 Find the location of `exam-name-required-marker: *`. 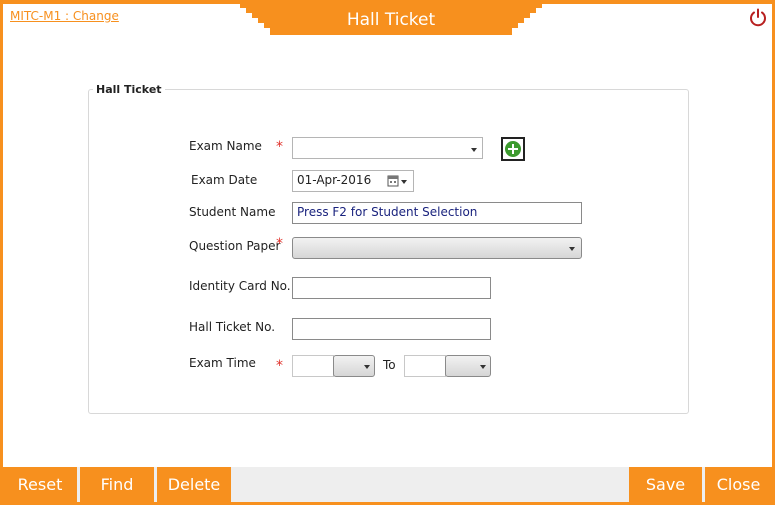

exam-name-required-marker: * is located at coordinates (279, 147).